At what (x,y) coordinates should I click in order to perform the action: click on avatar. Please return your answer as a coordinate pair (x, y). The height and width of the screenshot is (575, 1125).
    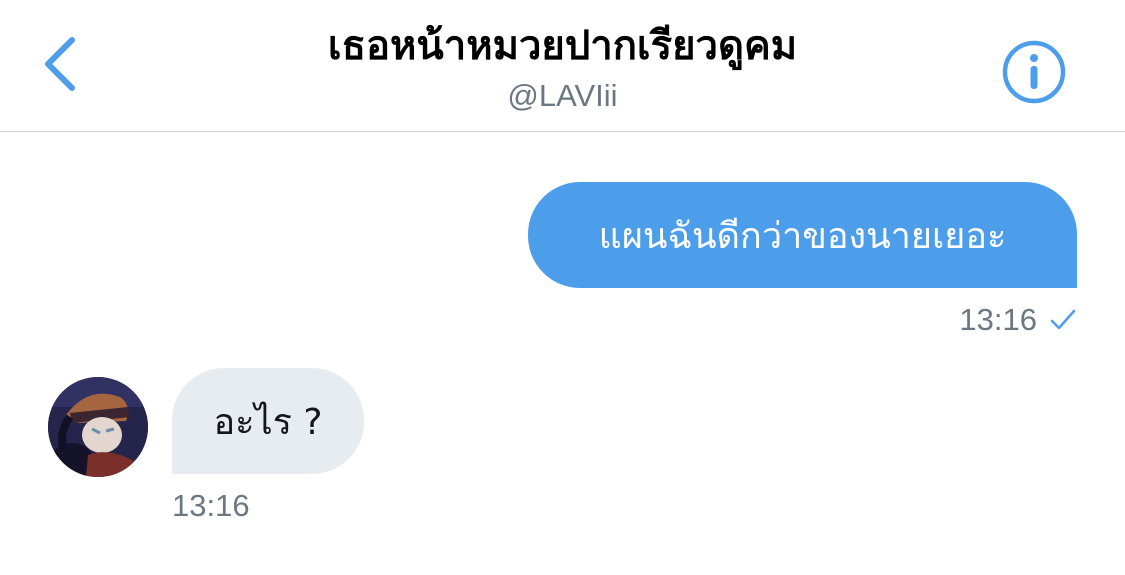
    Looking at the image, I should click on (98, 427).